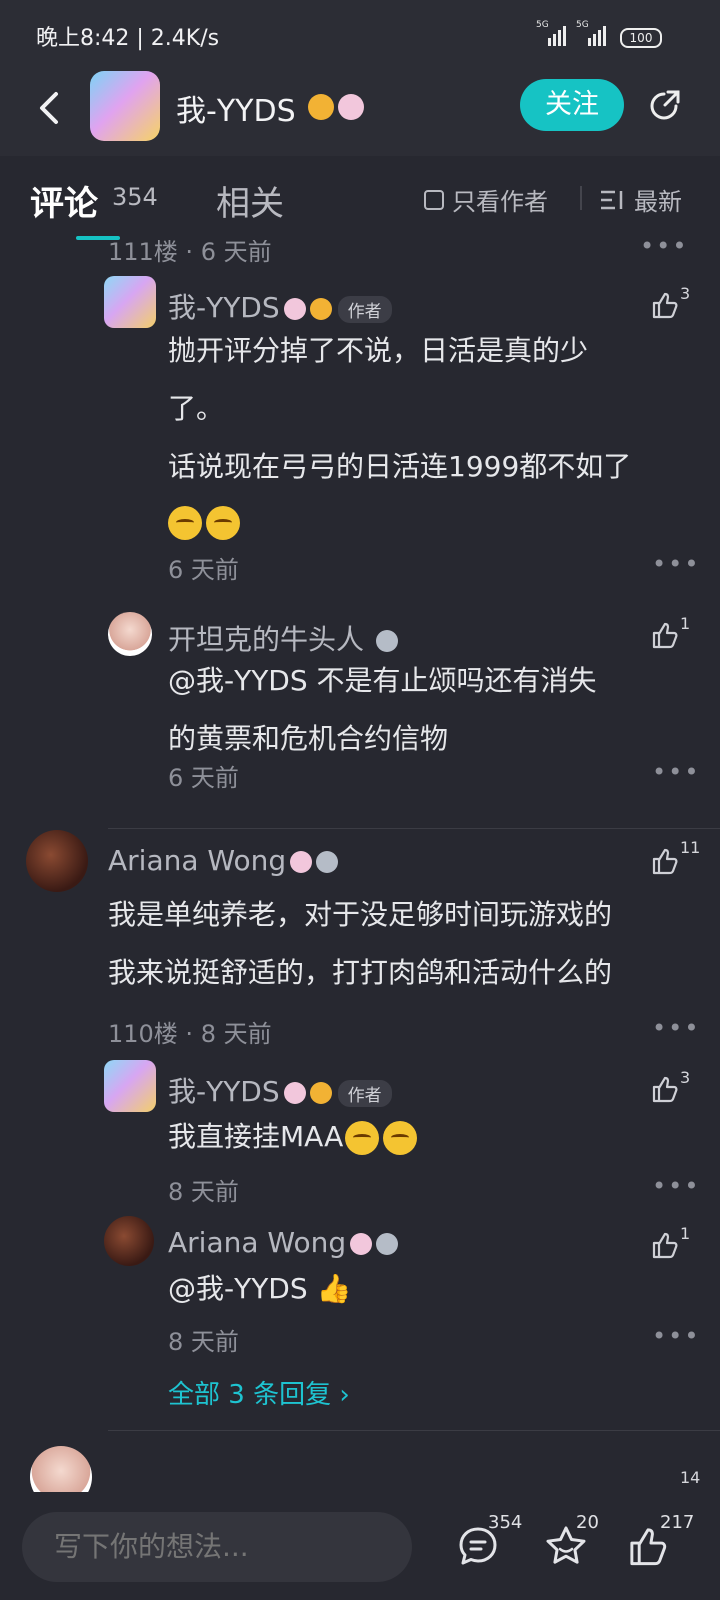  Describe the element at coordinates (259, 1392) in the screenshot. I see `view-all-replies-link: 全部 3 条回复 ›` at that location.